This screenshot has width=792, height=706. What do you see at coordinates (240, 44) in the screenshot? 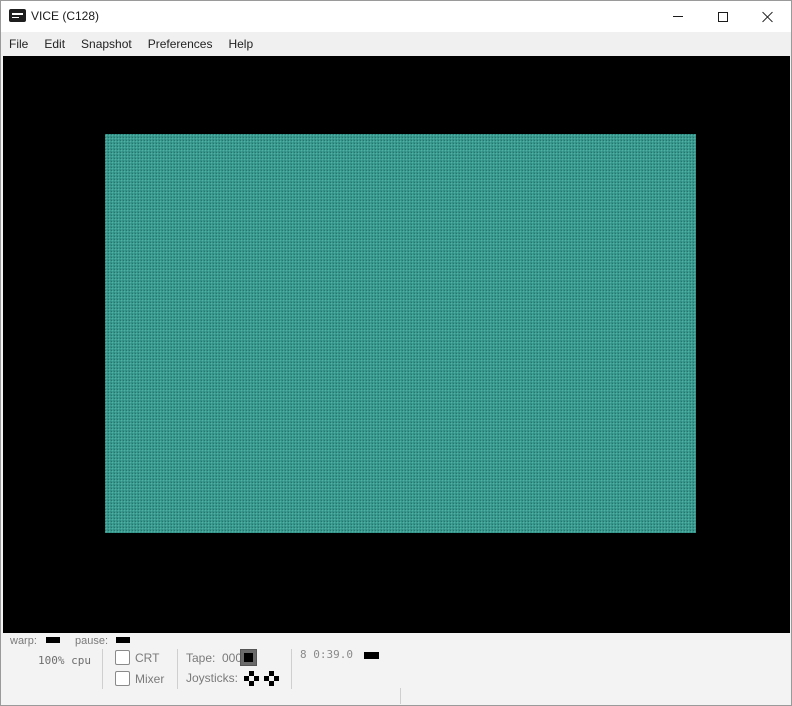
I see `menu-help: Help` at bounding box center [240, 44].